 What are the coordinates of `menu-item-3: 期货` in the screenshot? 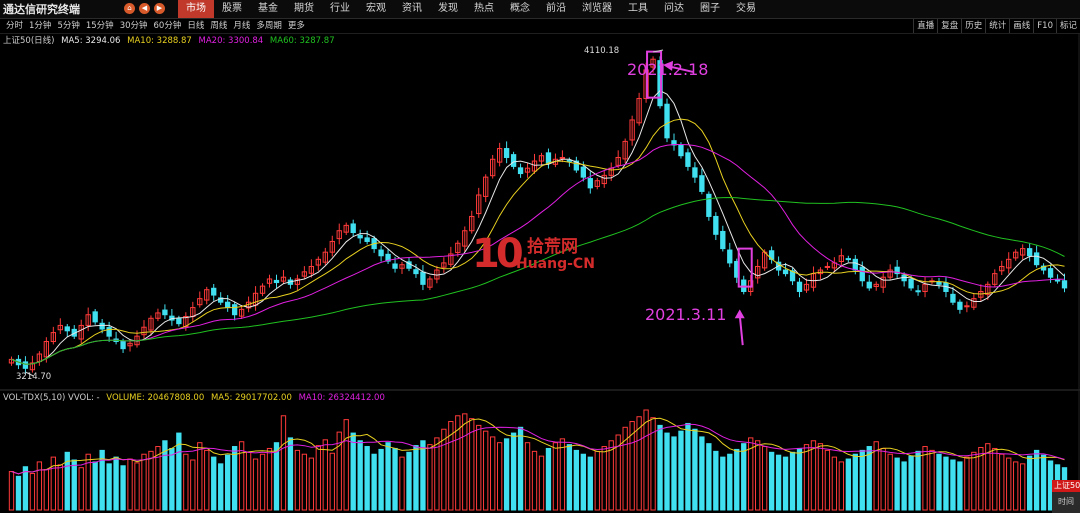 It's located at (304, 9).